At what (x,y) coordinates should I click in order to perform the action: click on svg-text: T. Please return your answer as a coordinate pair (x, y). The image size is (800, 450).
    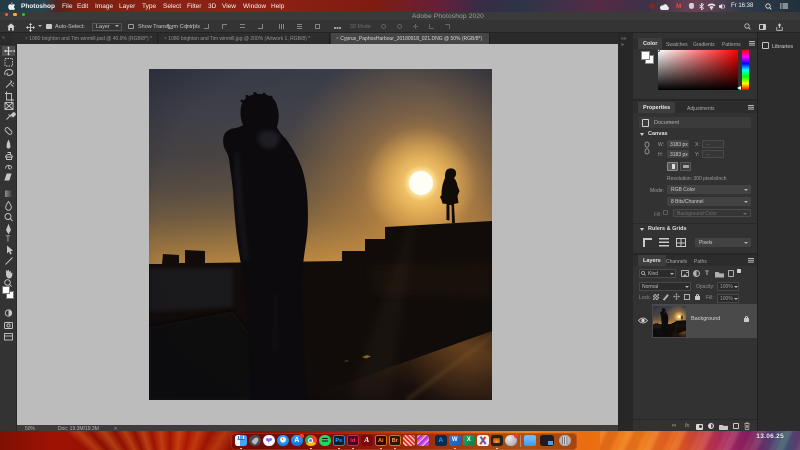
    Looking at the image, I should click on (8, 239).